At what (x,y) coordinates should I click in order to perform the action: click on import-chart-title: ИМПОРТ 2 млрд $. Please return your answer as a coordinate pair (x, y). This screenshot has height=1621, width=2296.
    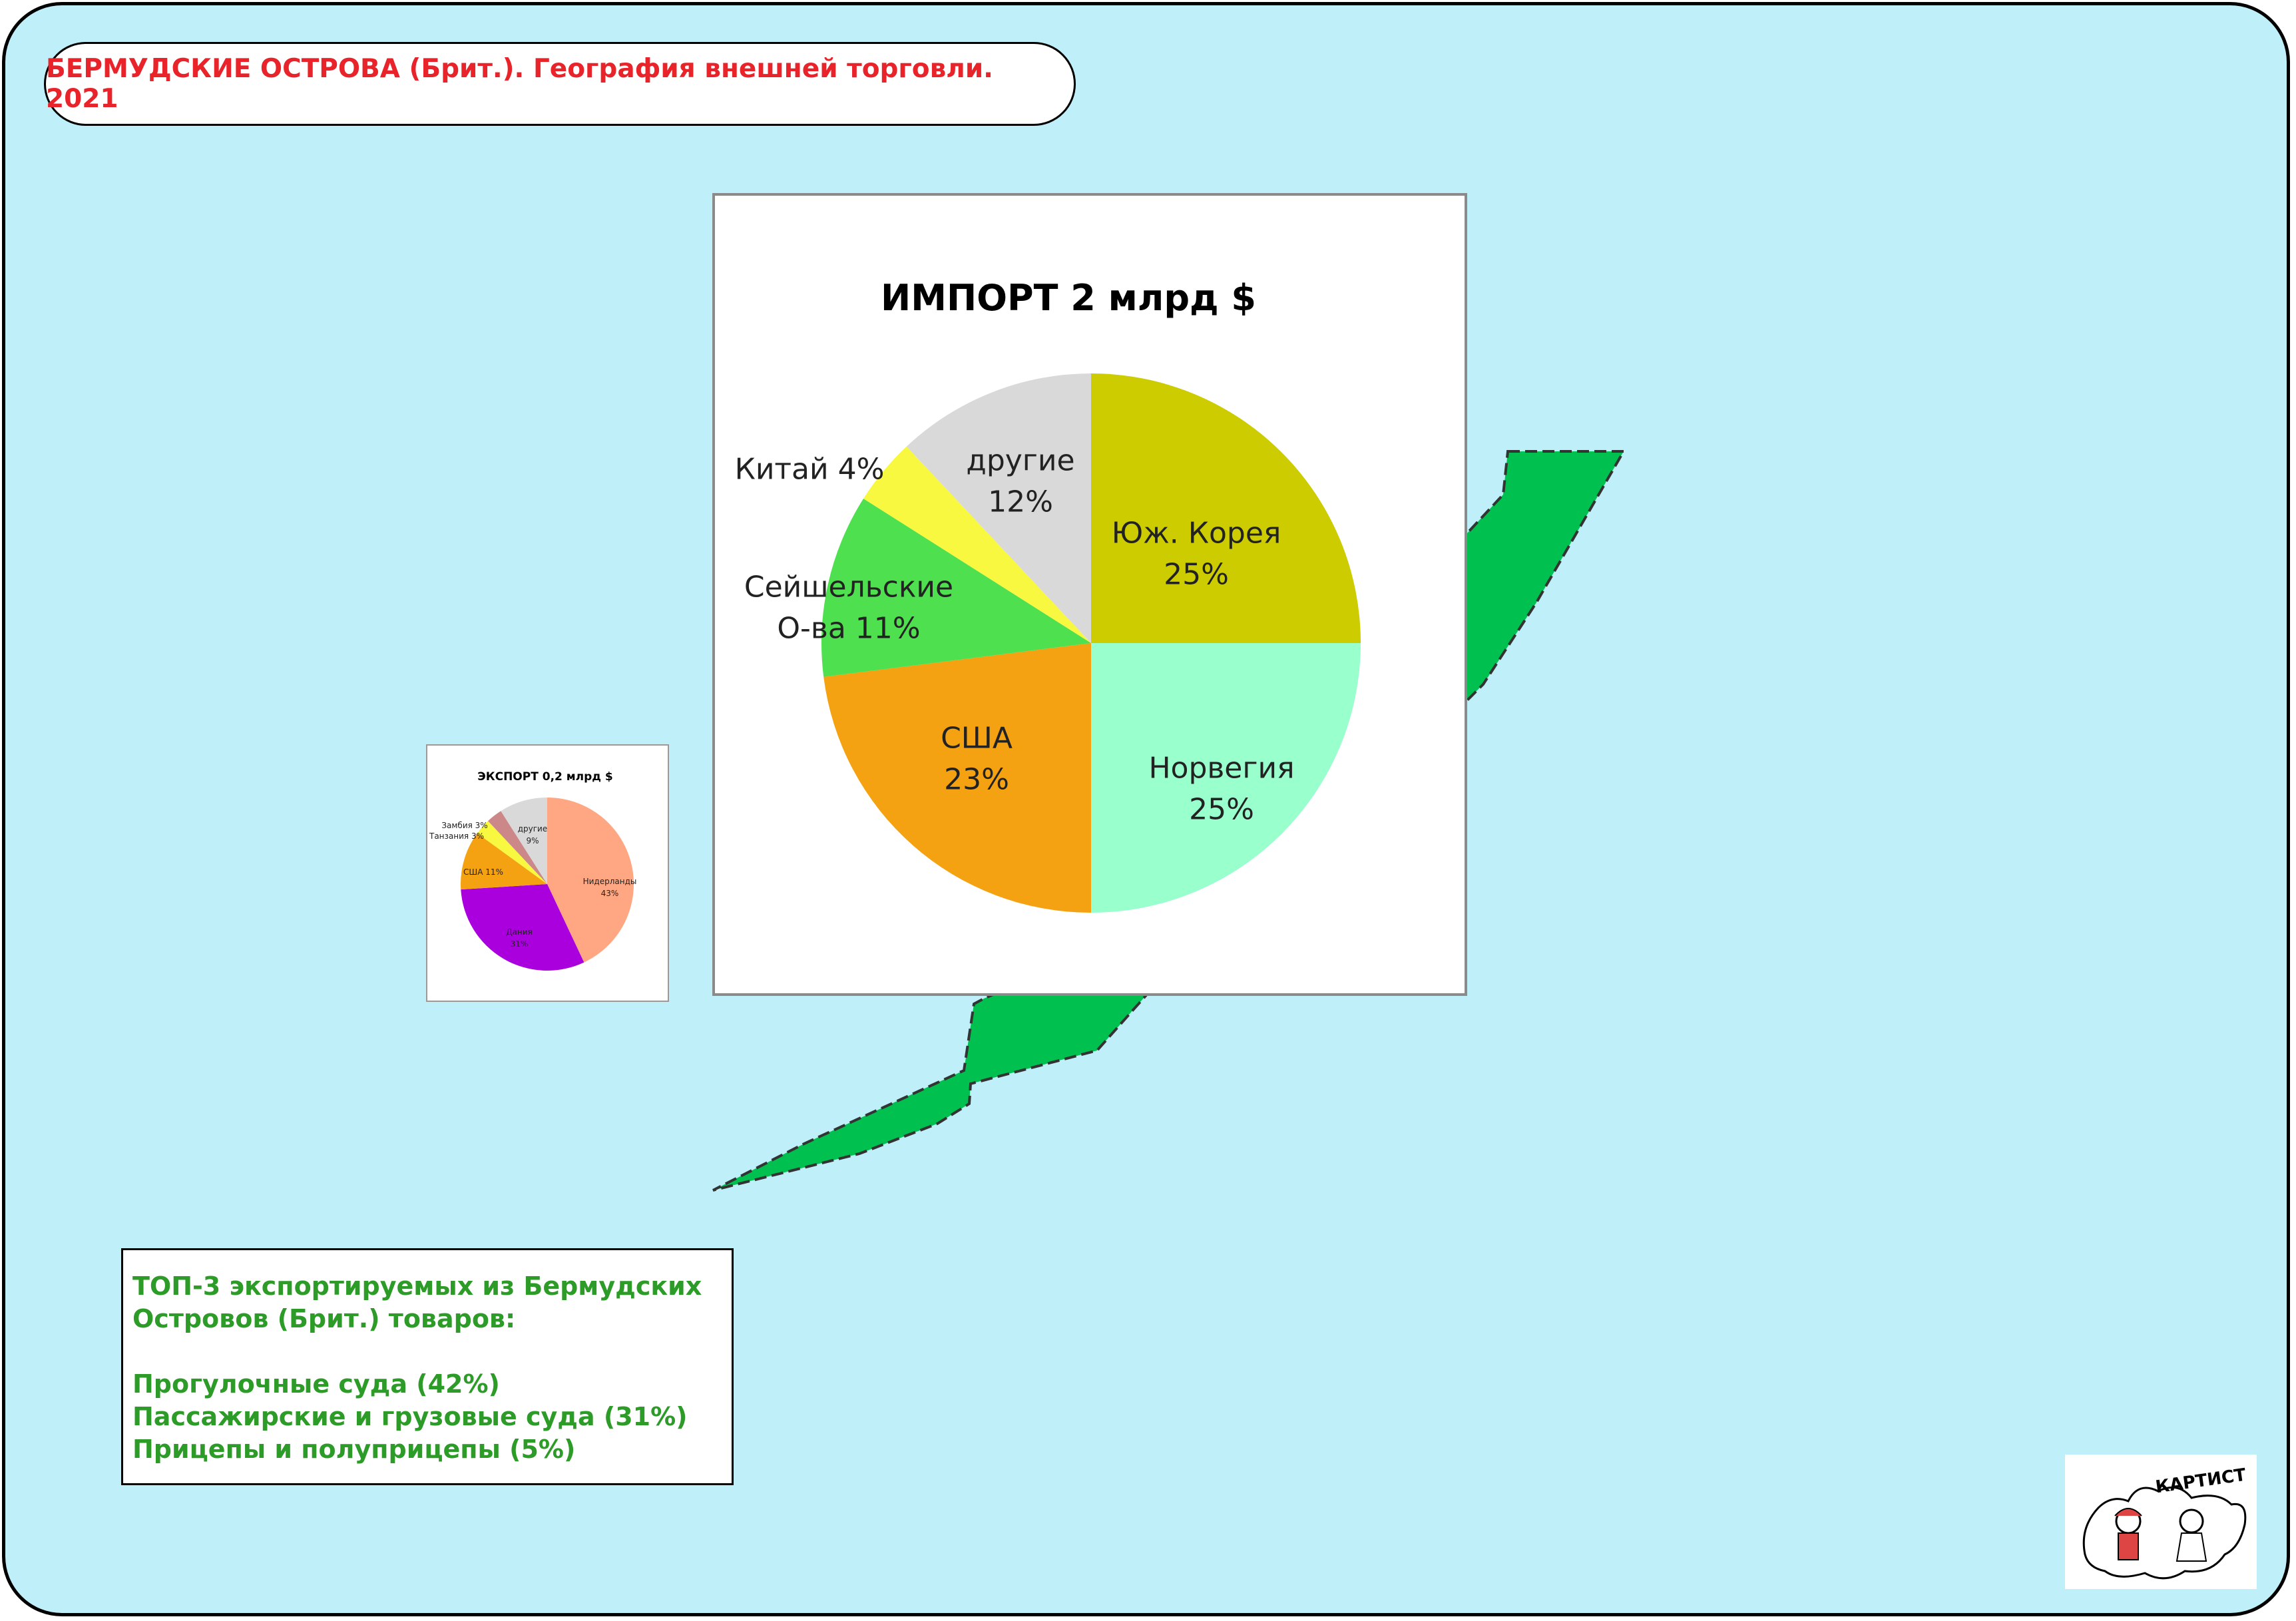
    Looking at the image, I should click on (1068, 298).